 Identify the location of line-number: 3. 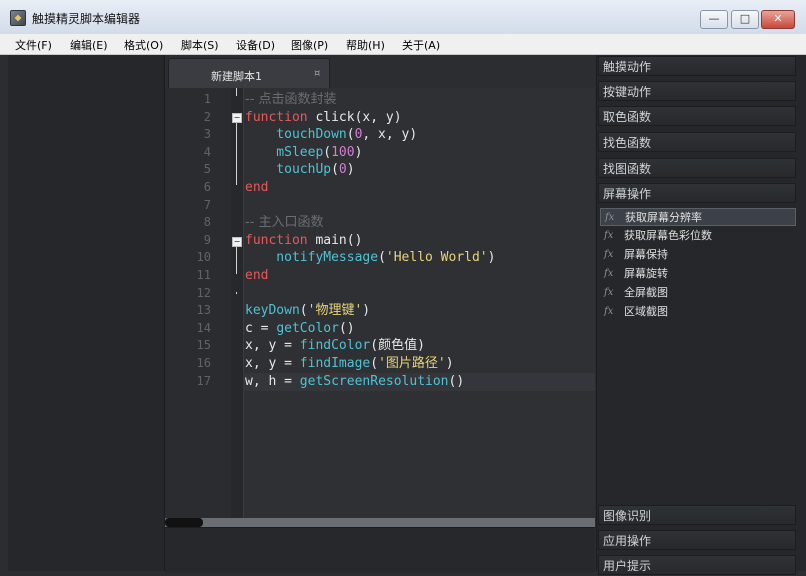
(207, 134).